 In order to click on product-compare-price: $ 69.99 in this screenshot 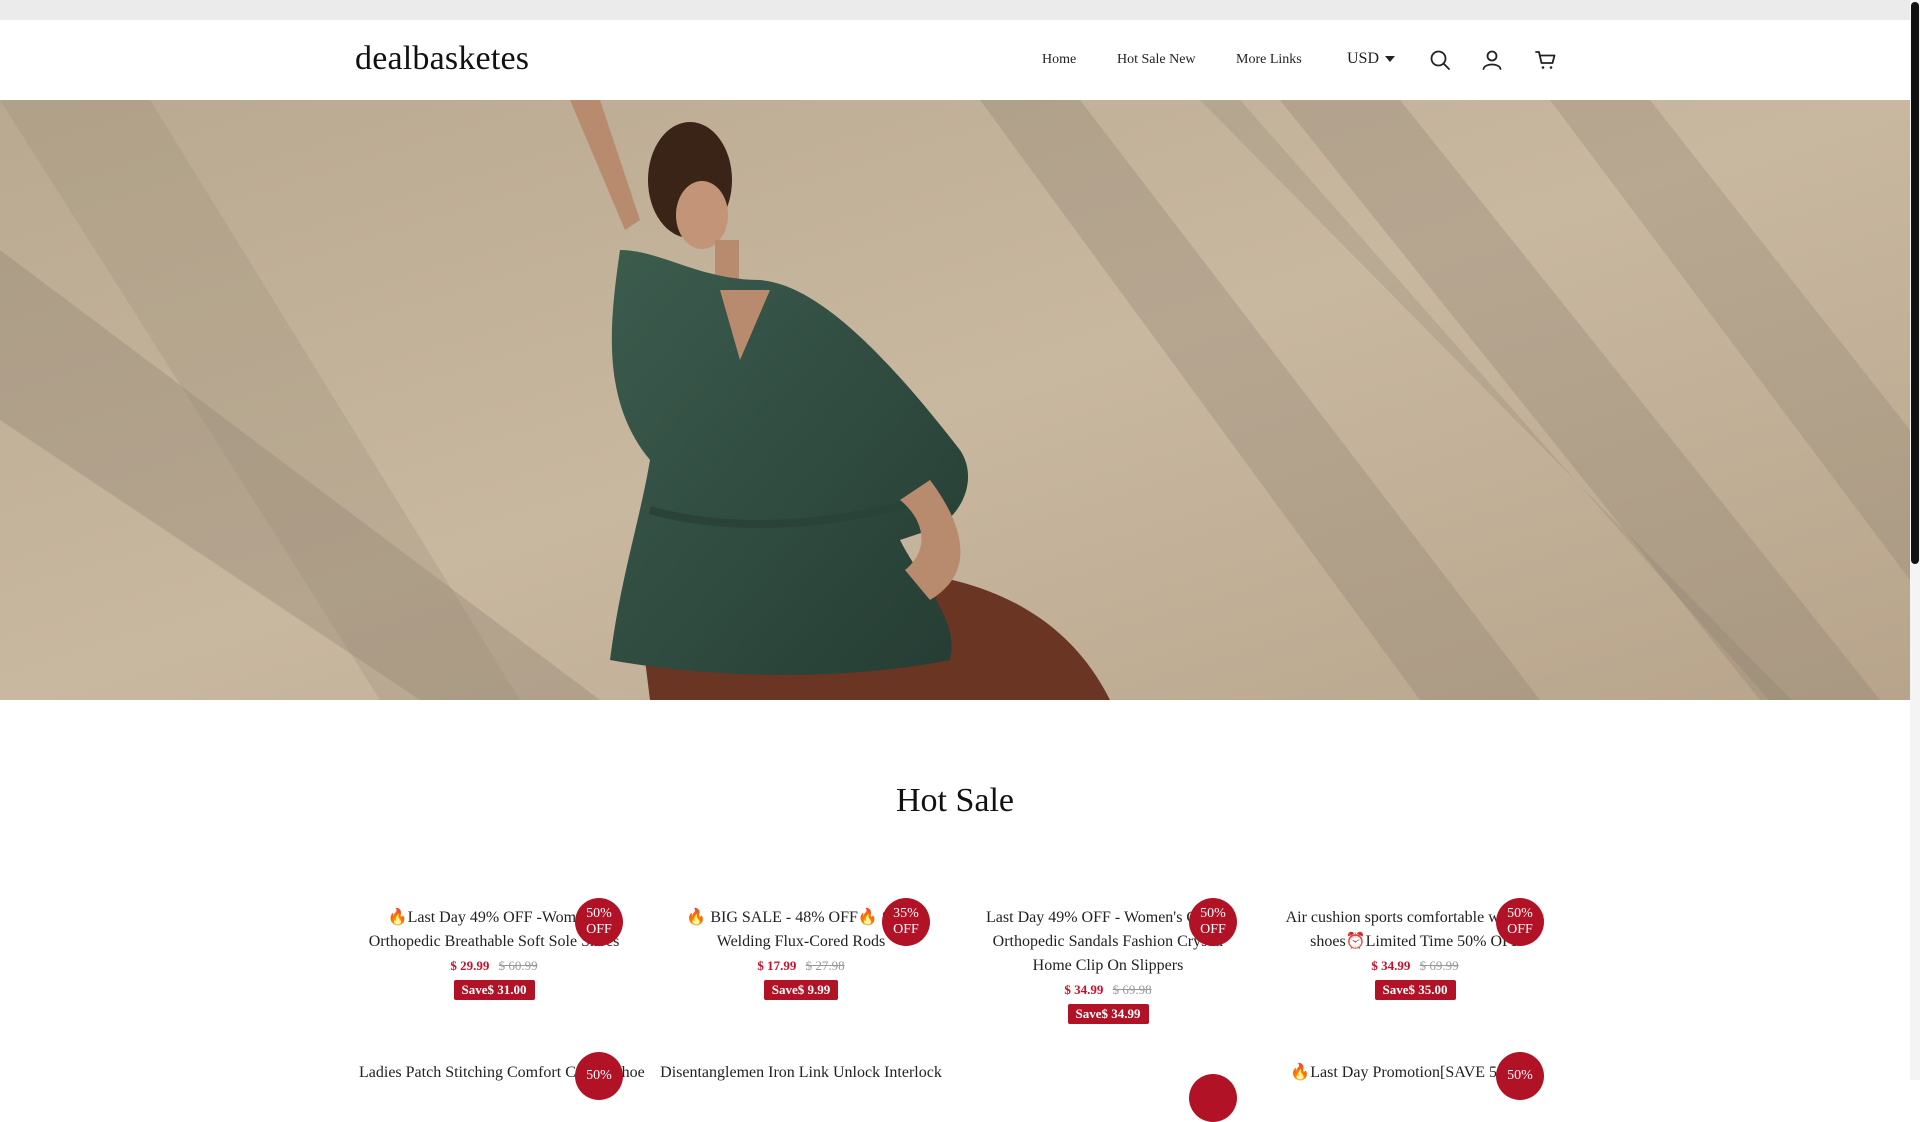, I will do `click(1439, 965)`.